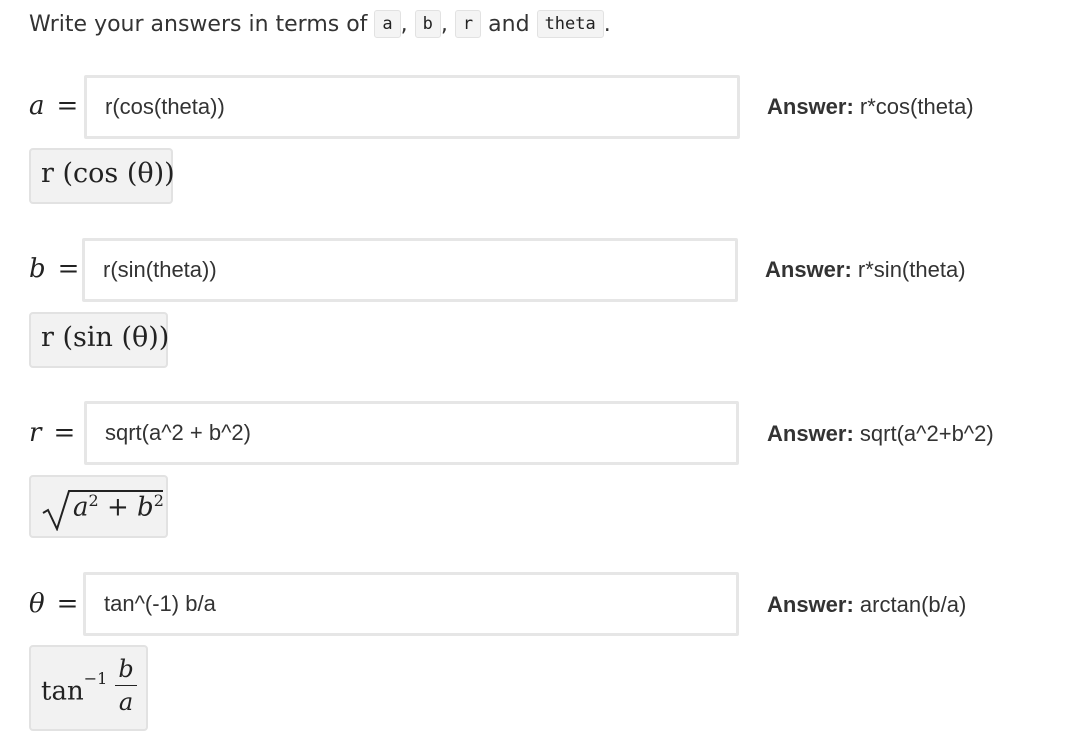  I want to click on and-text: and, so click(509, 24).